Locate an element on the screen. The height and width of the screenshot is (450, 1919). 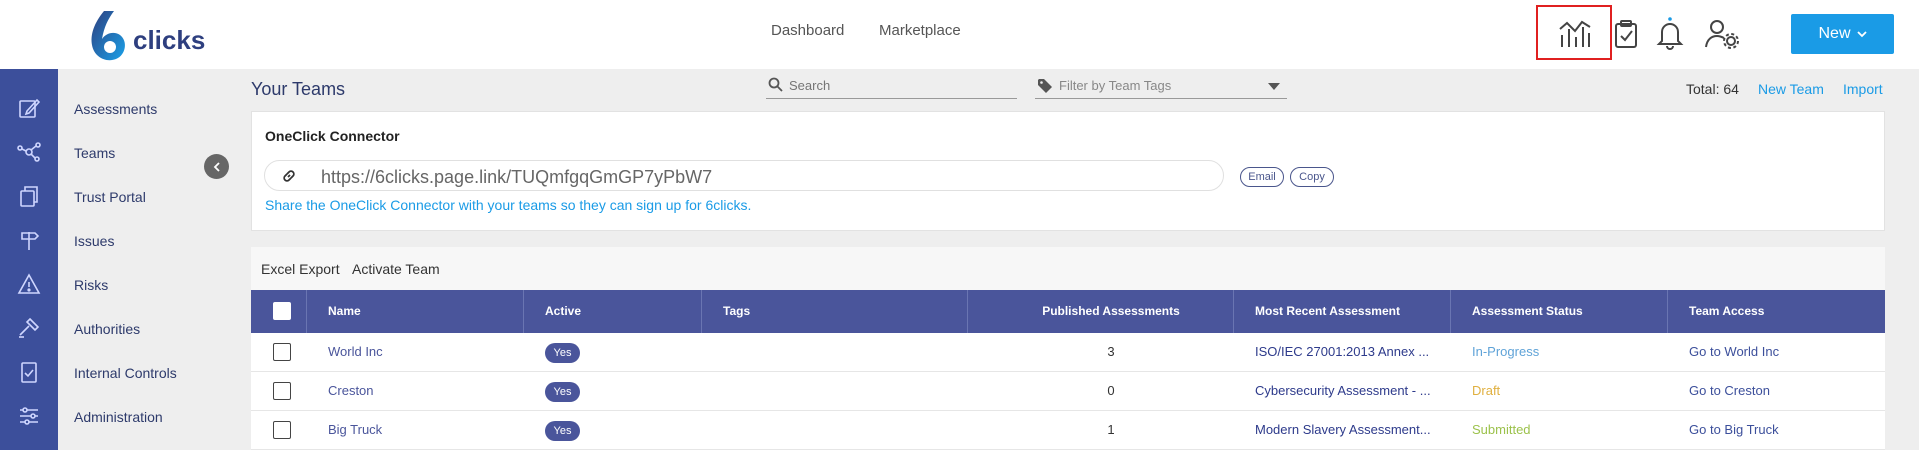
icon-rail is located at coordinates (29, 259).